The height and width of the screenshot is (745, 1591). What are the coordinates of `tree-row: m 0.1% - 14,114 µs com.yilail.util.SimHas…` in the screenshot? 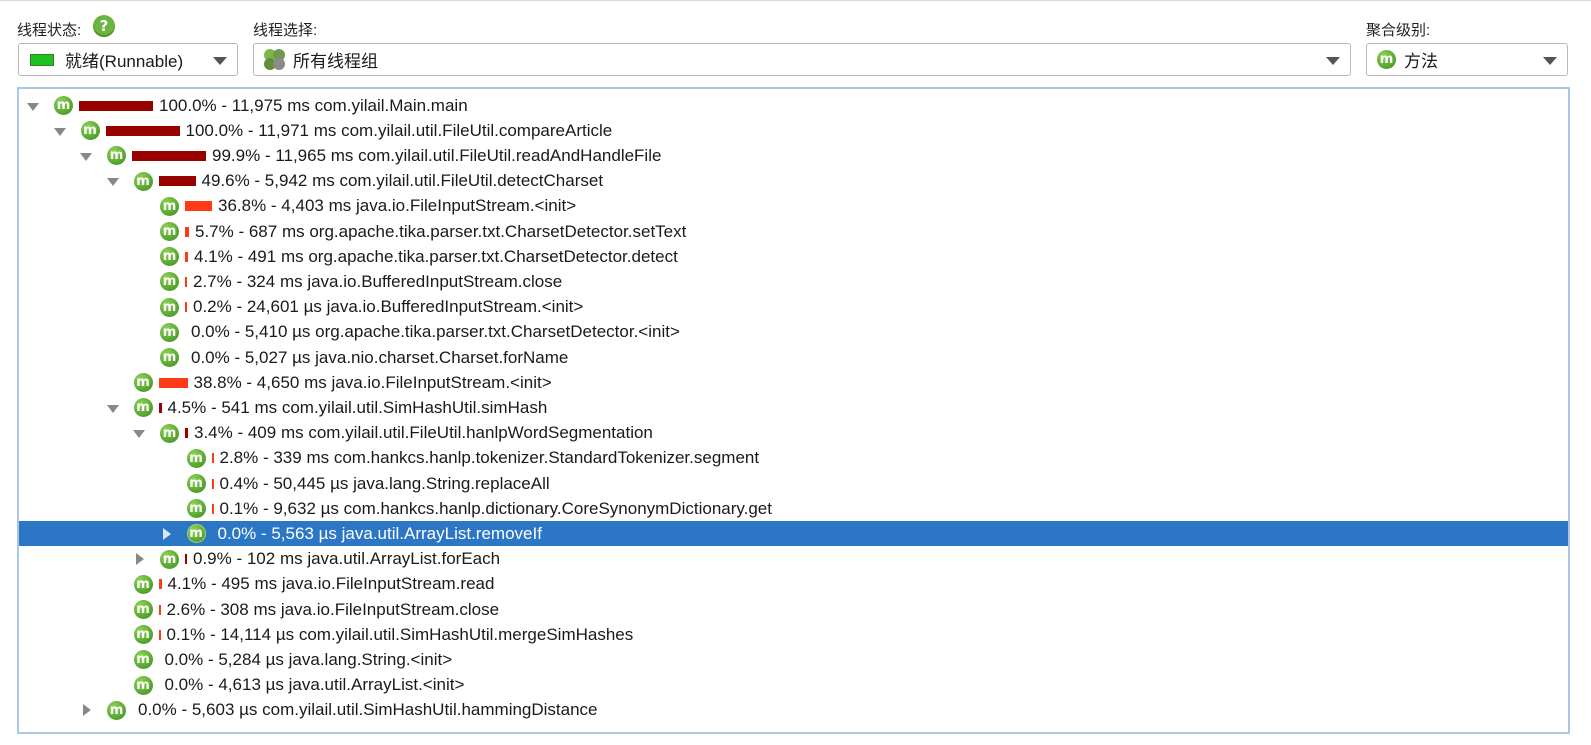 It's located at (793, 634).